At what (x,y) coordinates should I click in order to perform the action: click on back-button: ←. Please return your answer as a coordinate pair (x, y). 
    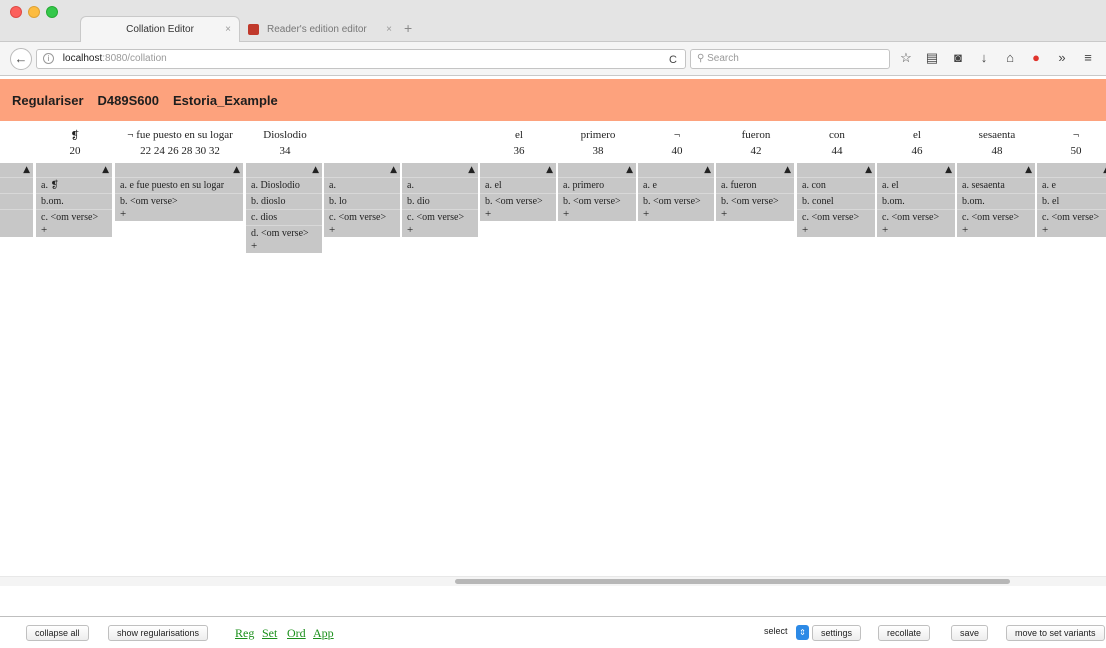
    Looking at the image, I should click on (21, 59).